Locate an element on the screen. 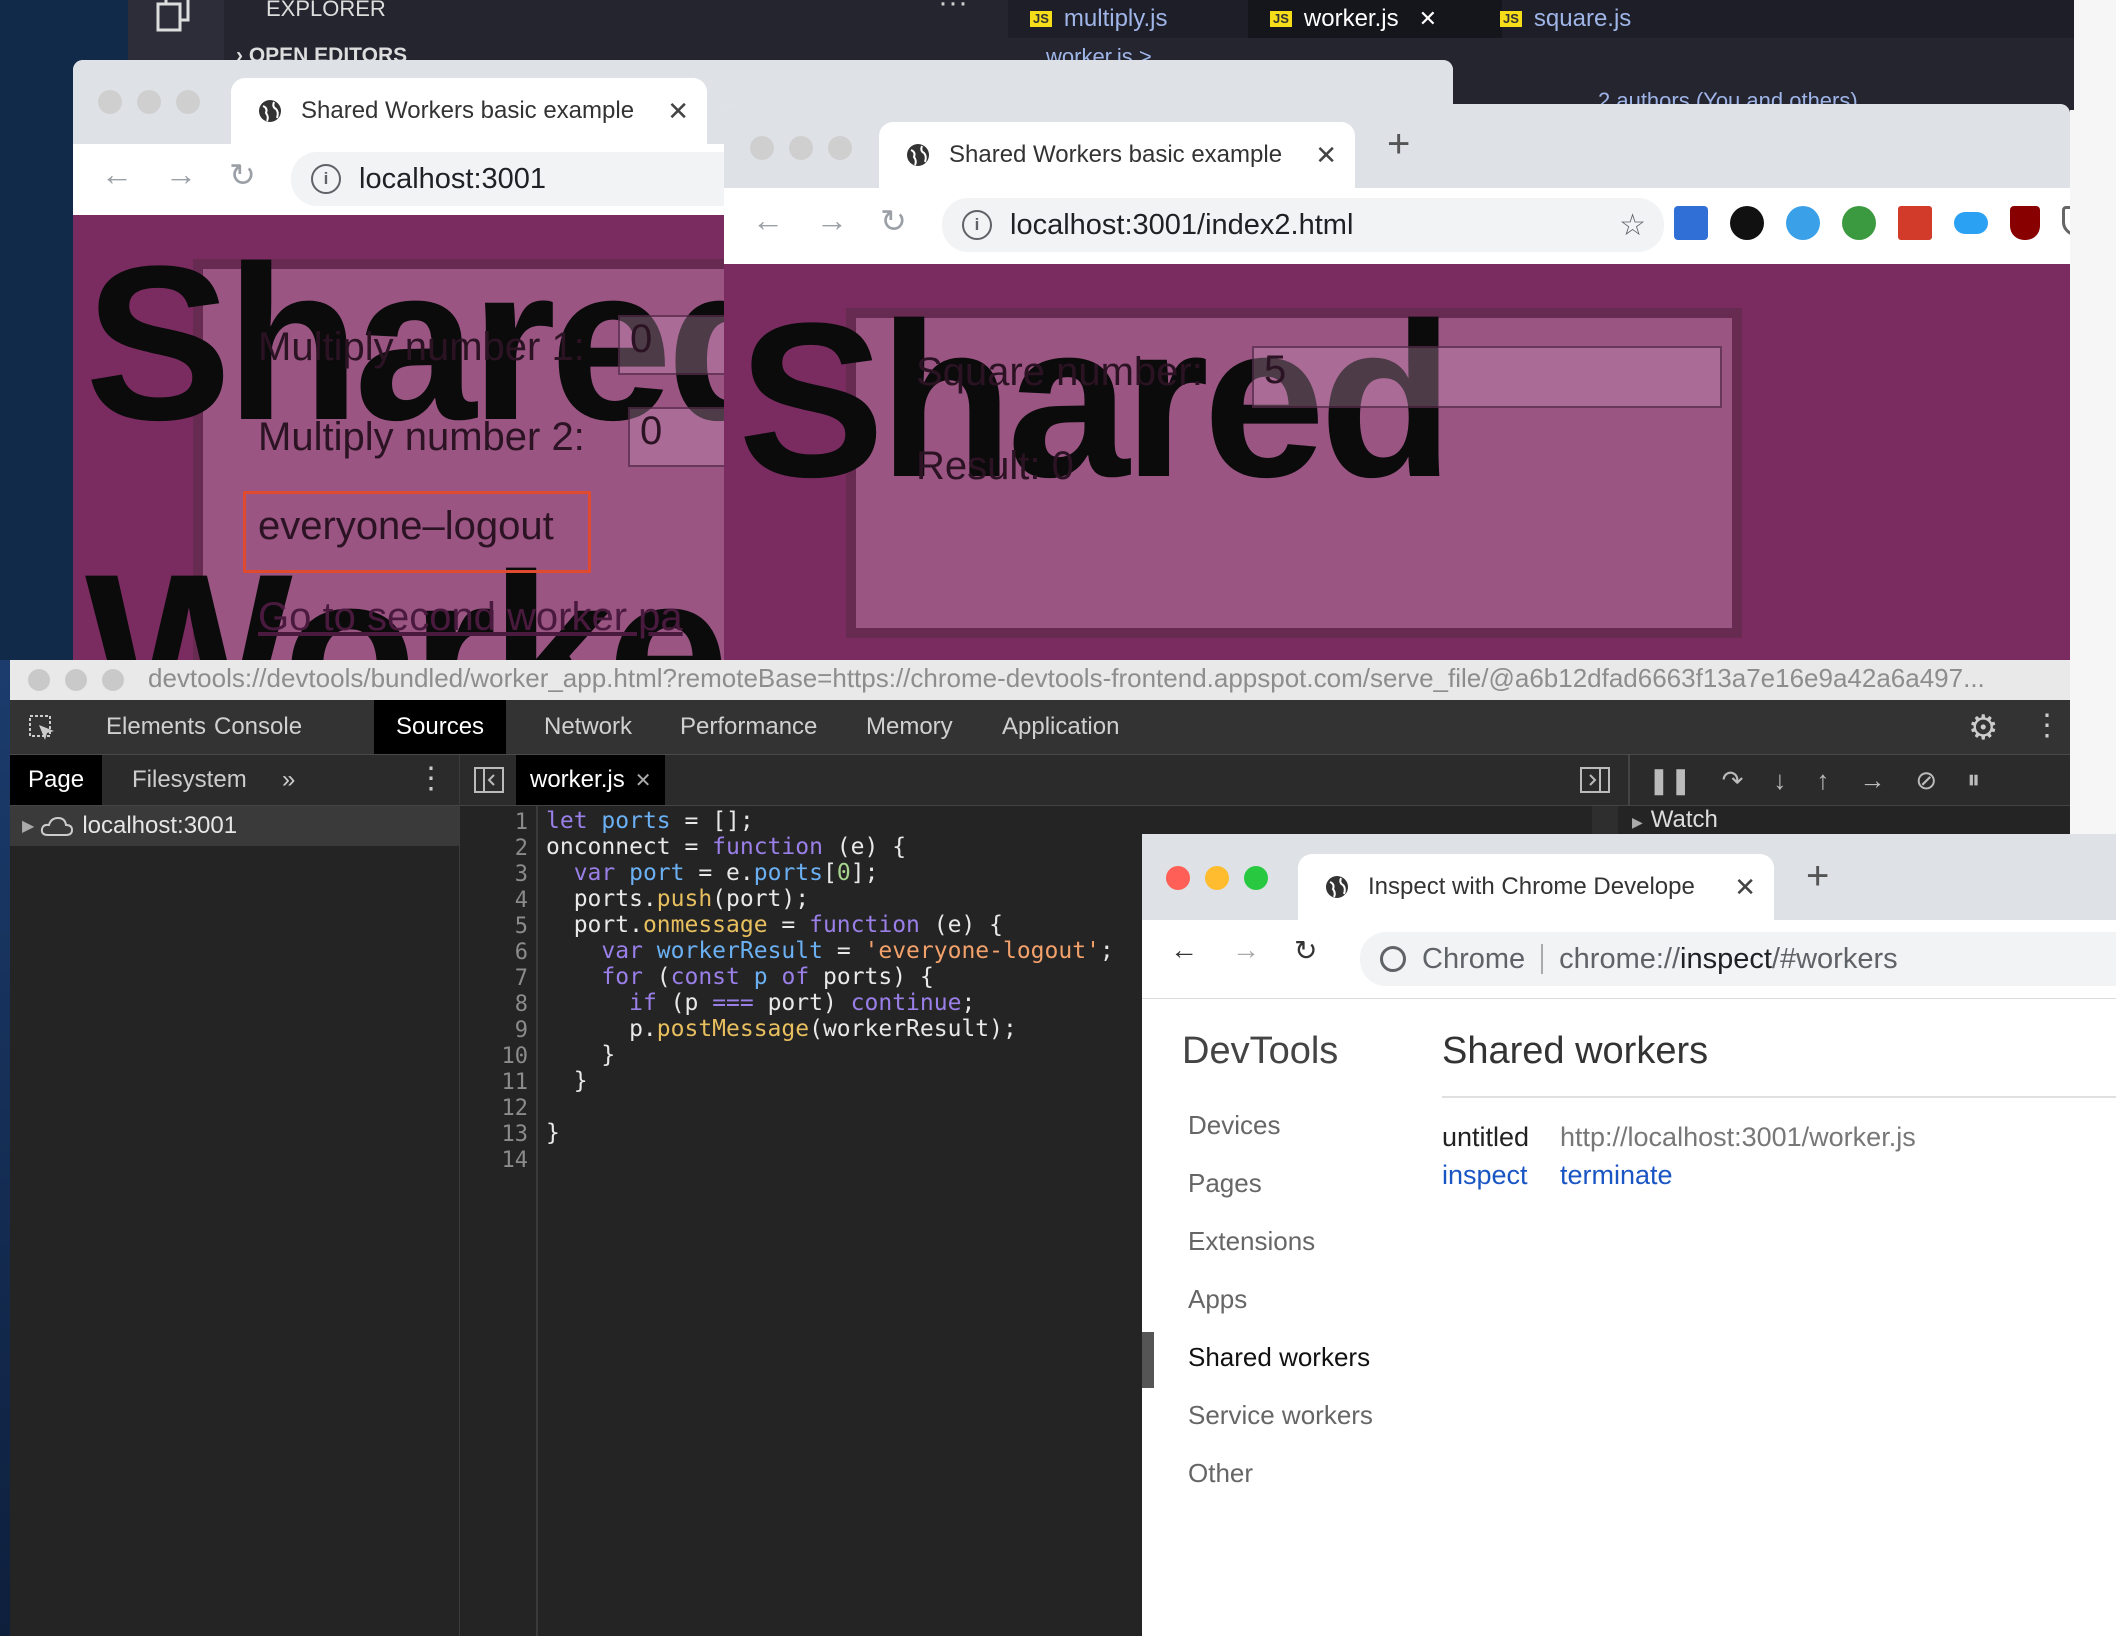 This screenshot has height=1636, width=2116. menu-devices: Devices is located at coordinates (1234, 1125).